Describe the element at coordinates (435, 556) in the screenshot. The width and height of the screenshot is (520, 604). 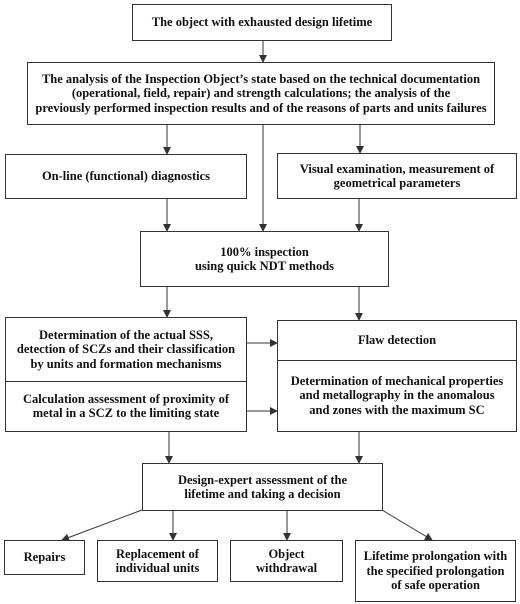
I see `node-text-line: Lifetime prolongation with` at that location.